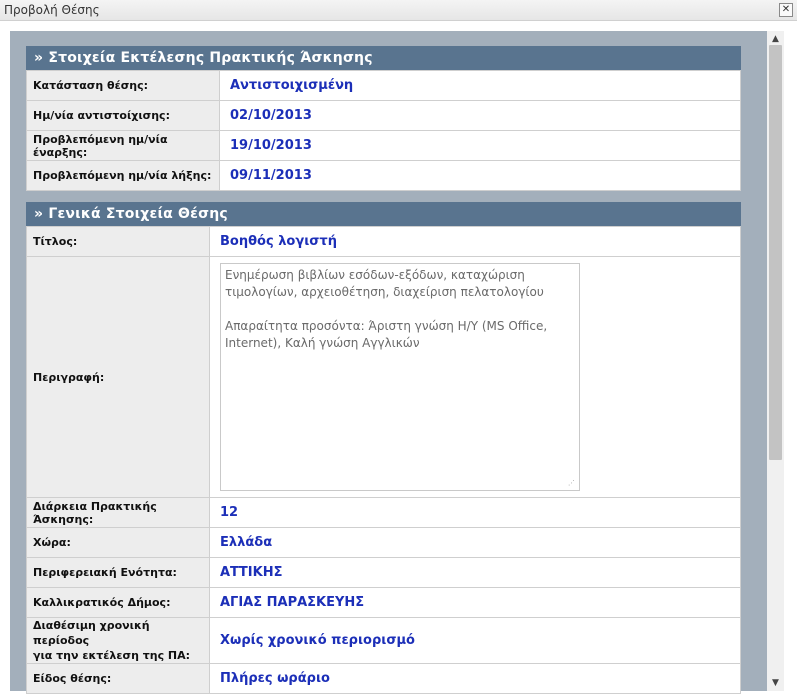 This screenshot has height=697, width=797. What do you see at coordinates (480, 115) in the screenshot?
I see `field-value-assignment-date: 02/10/2013` at bounding box center [480, 115].